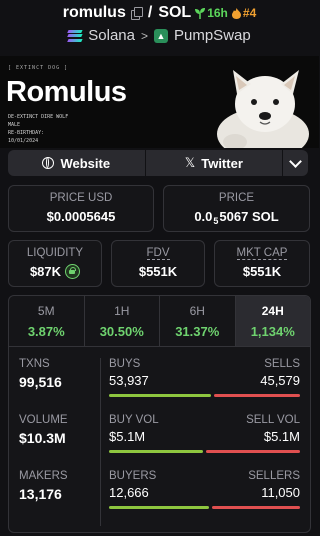  I want to click on buyers-value: 12,666, so click(129, 492).